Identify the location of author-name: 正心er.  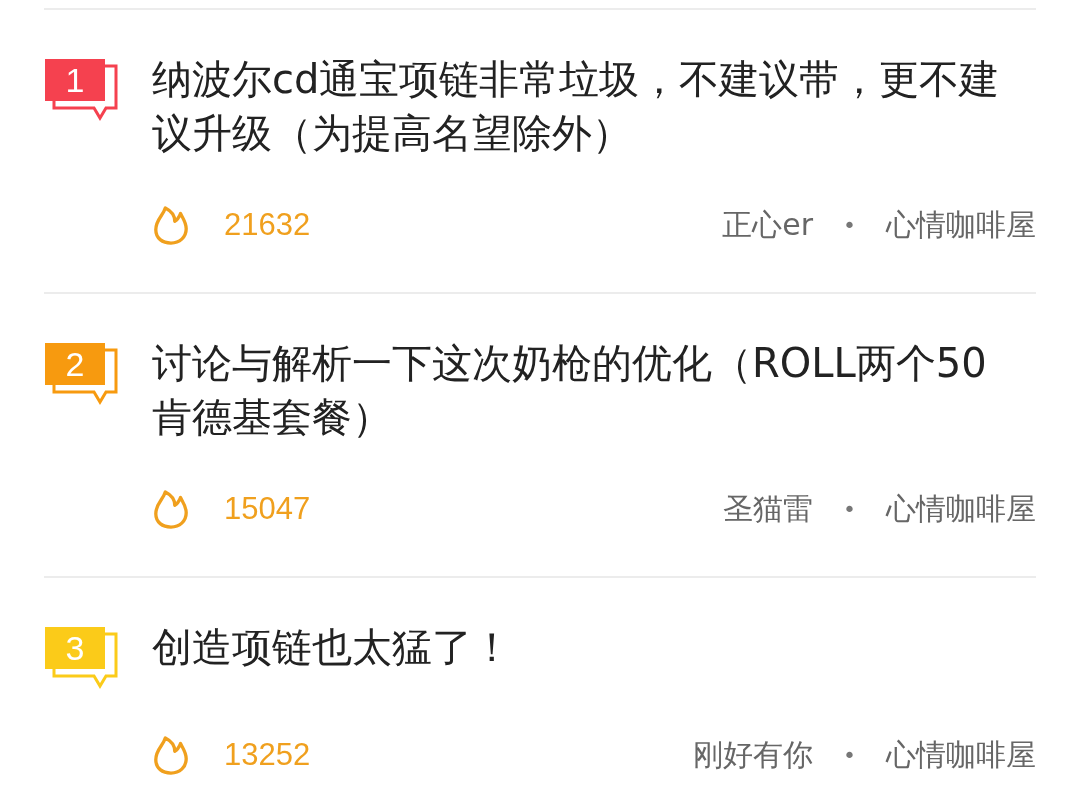
(767, 225).